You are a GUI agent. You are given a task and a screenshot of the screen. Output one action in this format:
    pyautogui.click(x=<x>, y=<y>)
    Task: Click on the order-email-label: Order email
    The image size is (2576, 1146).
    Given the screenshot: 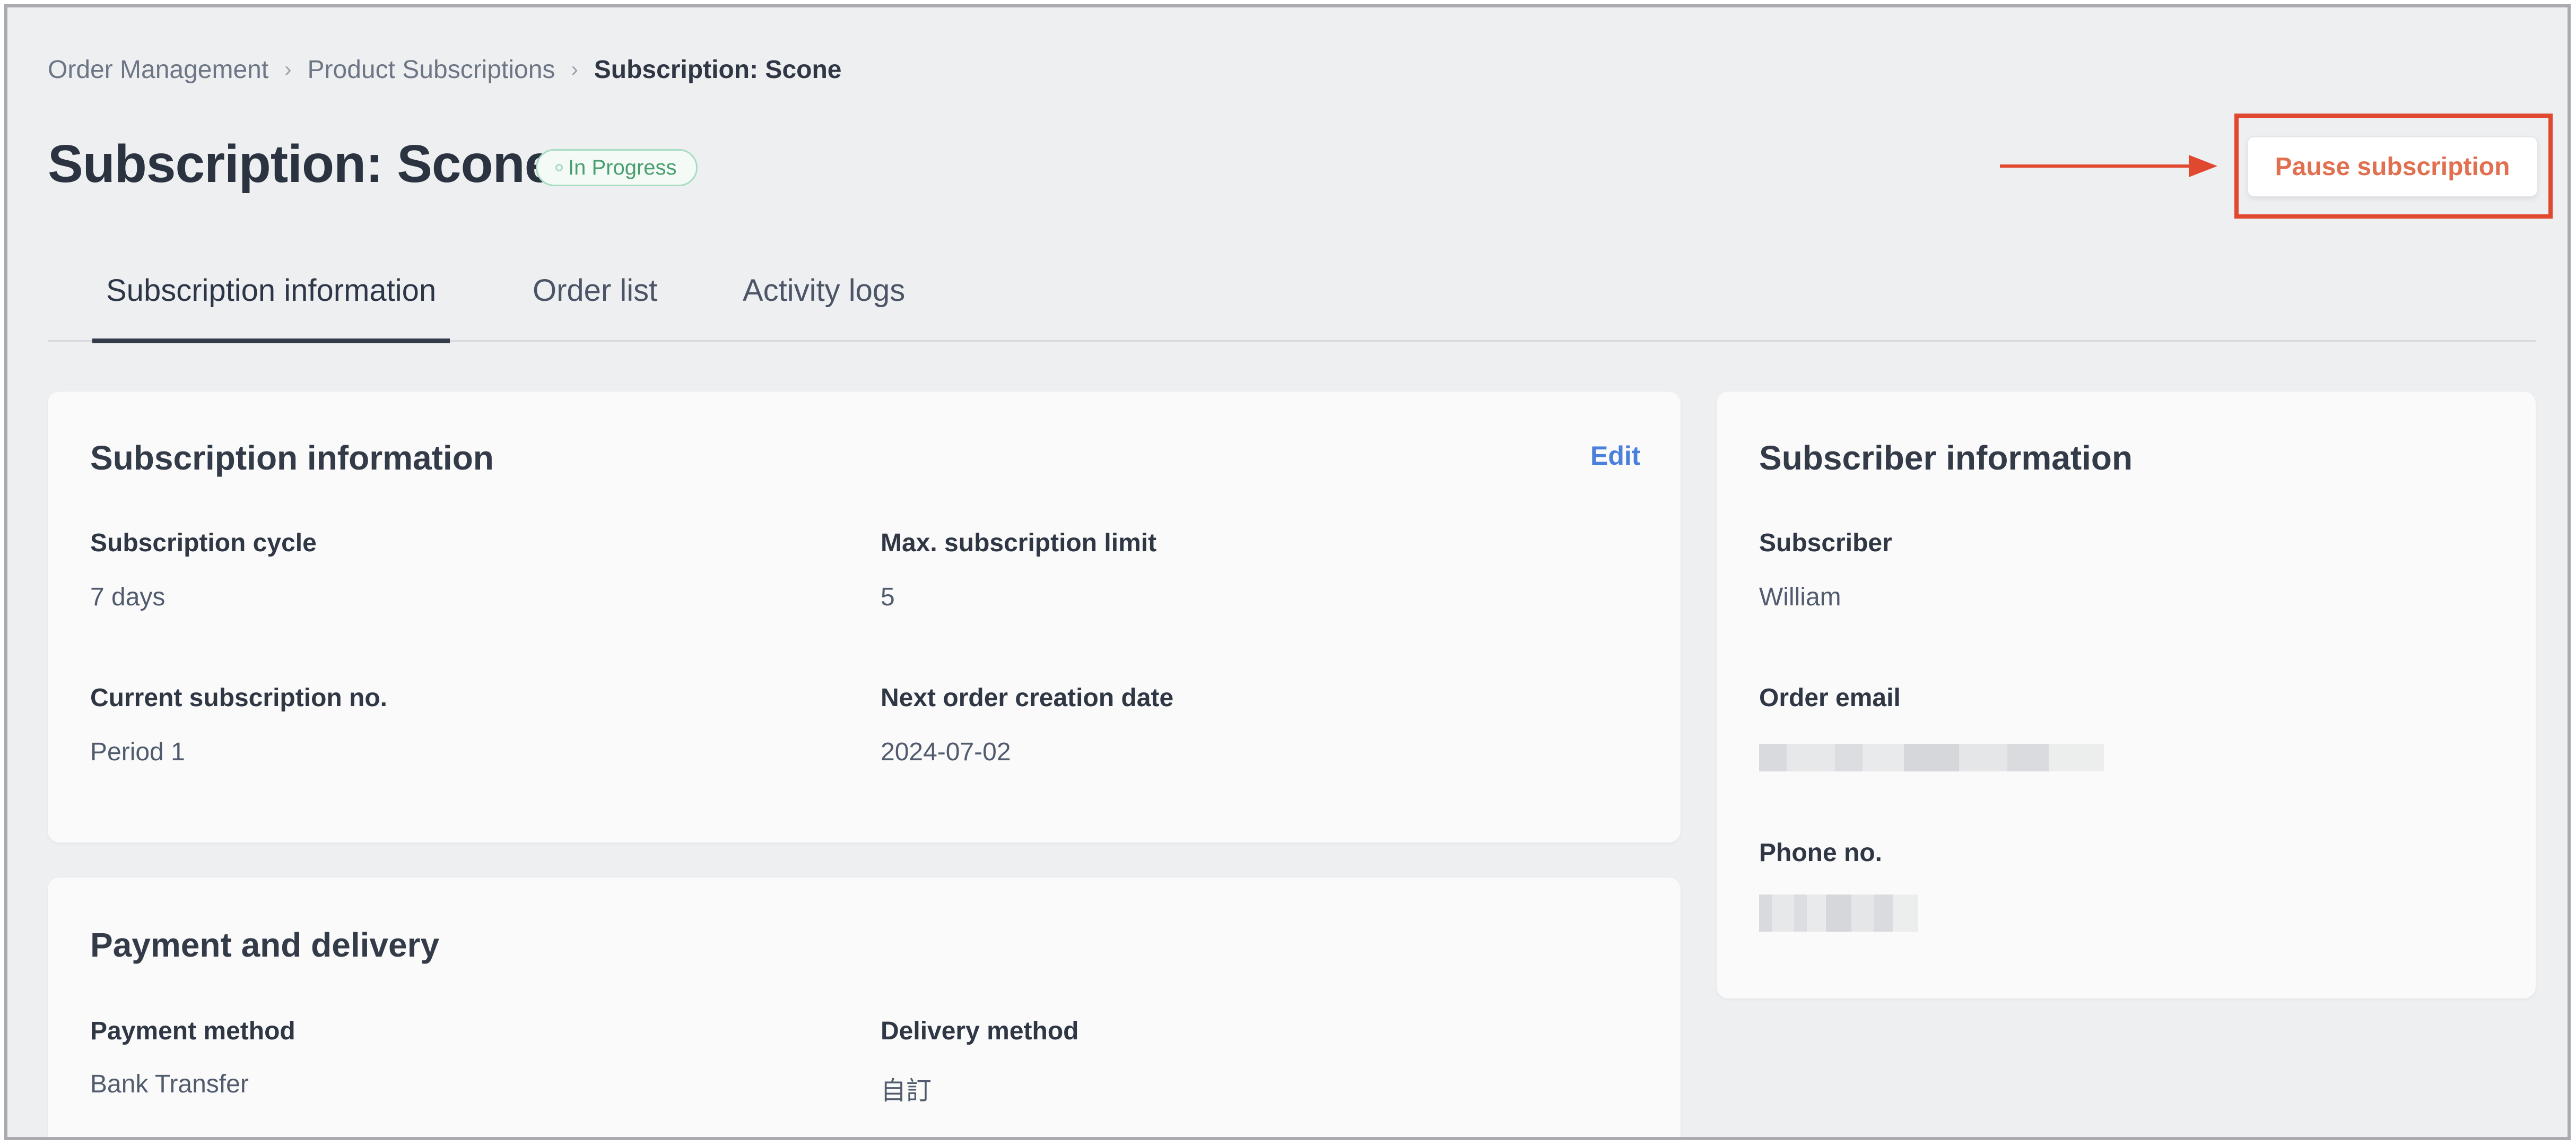 What is the action you would take?
    pyautogui.click(x=1830, y=698)
    